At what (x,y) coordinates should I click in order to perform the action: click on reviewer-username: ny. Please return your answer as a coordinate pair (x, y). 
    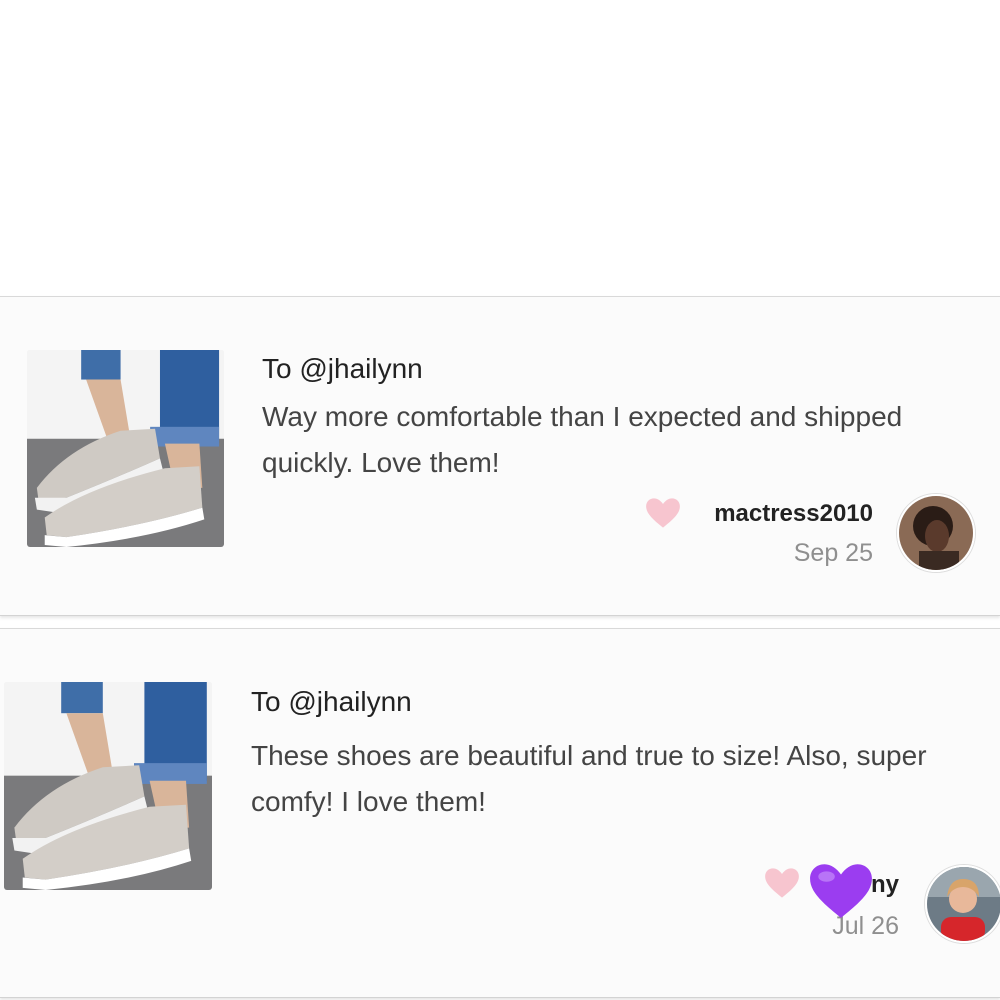
    Looking at the image, I should click on (885, 885).